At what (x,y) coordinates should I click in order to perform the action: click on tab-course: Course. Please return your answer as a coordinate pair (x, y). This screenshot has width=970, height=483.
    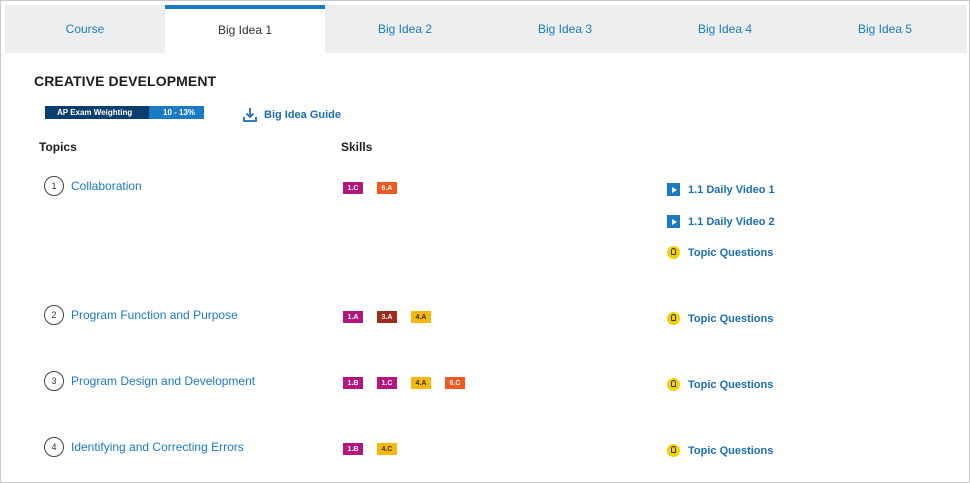
    Looking at the image, I should click on (85, 29).